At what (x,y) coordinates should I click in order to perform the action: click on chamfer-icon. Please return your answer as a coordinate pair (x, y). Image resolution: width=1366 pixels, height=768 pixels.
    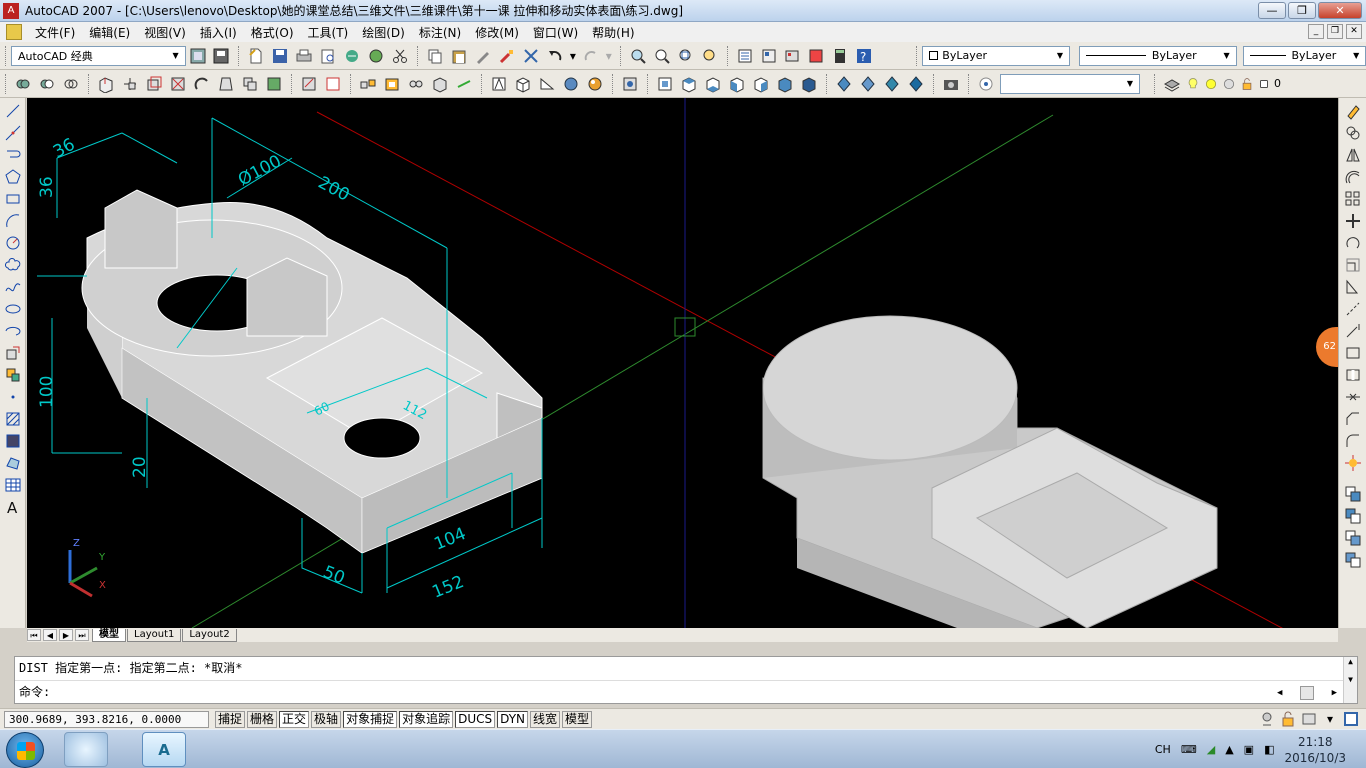
    Looking at the image, I should click on (1353, 418).